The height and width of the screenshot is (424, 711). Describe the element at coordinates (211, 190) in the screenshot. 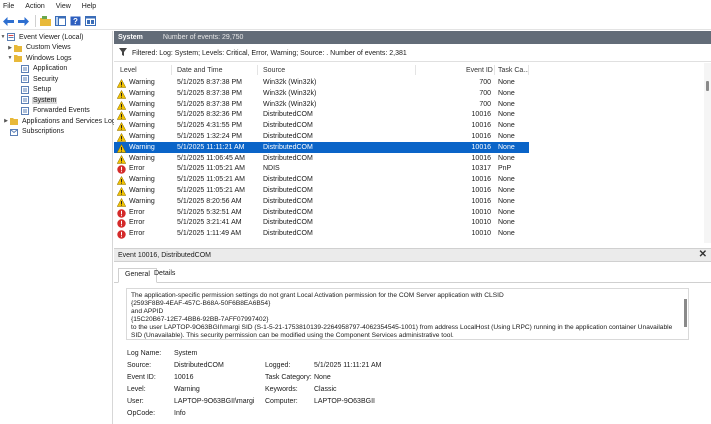

I see `date-cell: 5/1/2025 11:05:21 AM` at that location.